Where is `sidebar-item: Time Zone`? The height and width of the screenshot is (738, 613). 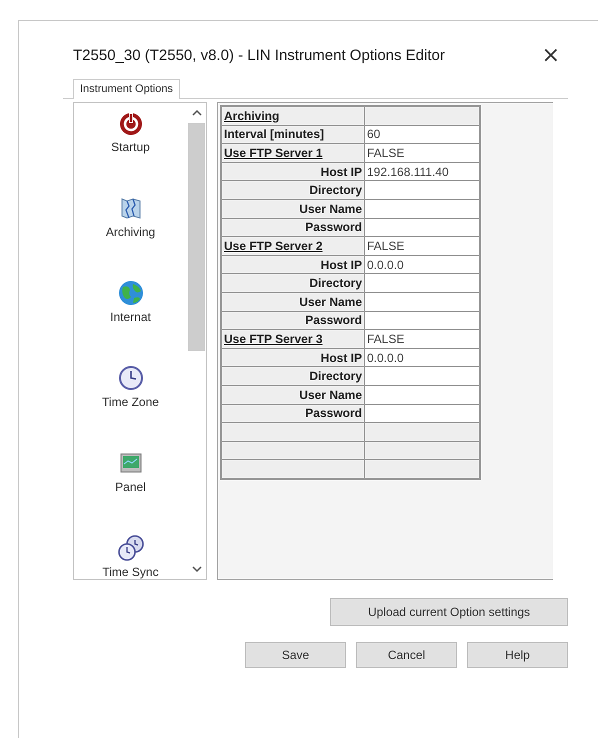
sidebar-item: Time Zone is located at coordinates (130, 386).